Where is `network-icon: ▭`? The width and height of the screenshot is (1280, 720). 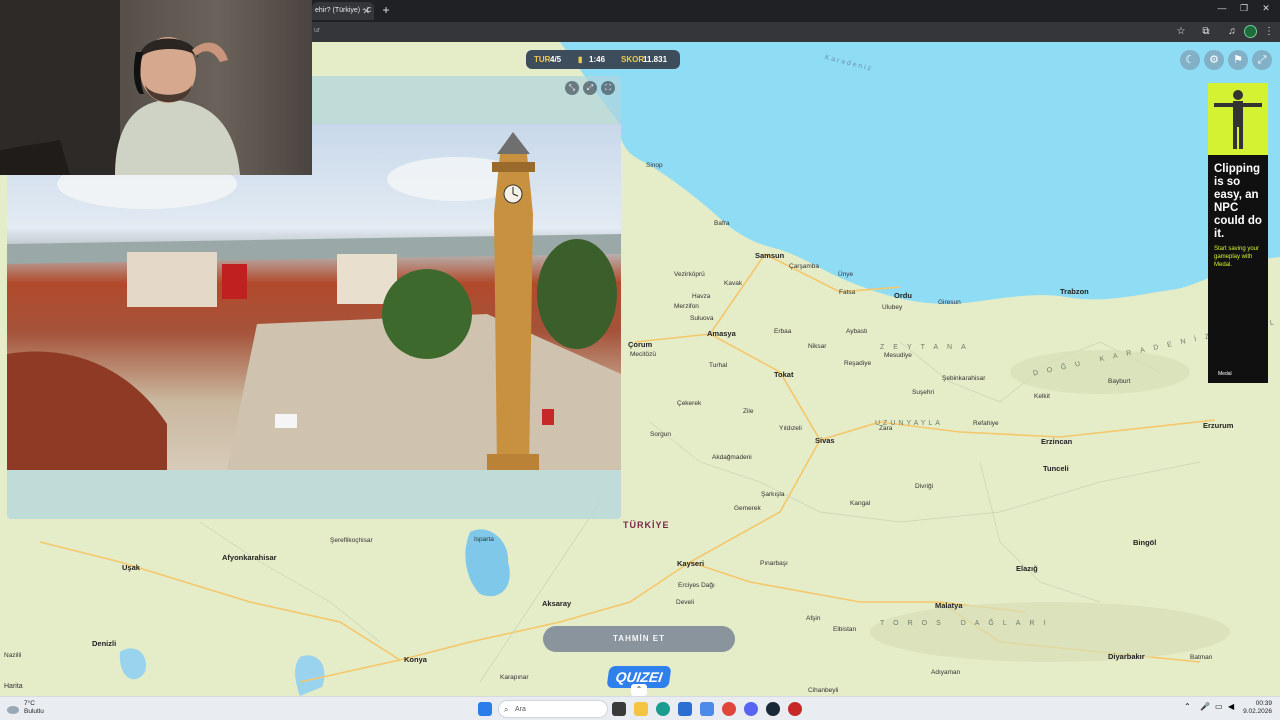 network-icon: ▭ is located at coordinates (1219, 706).